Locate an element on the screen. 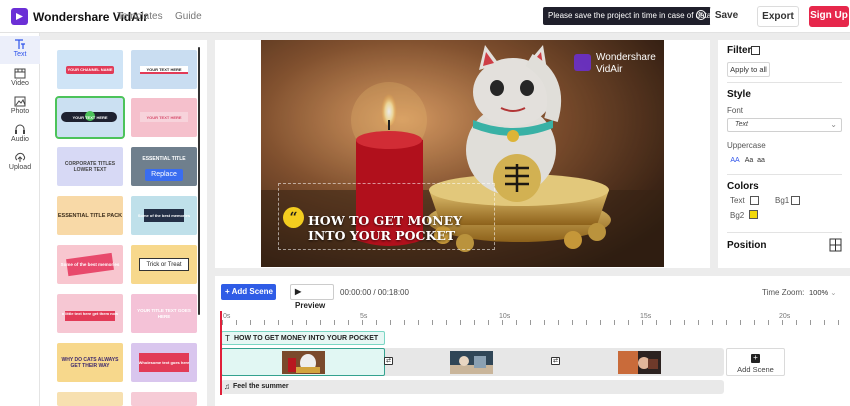 This screenshot has height=406, width=850. rail-item-text: Text is located at coordinates (20, 50).